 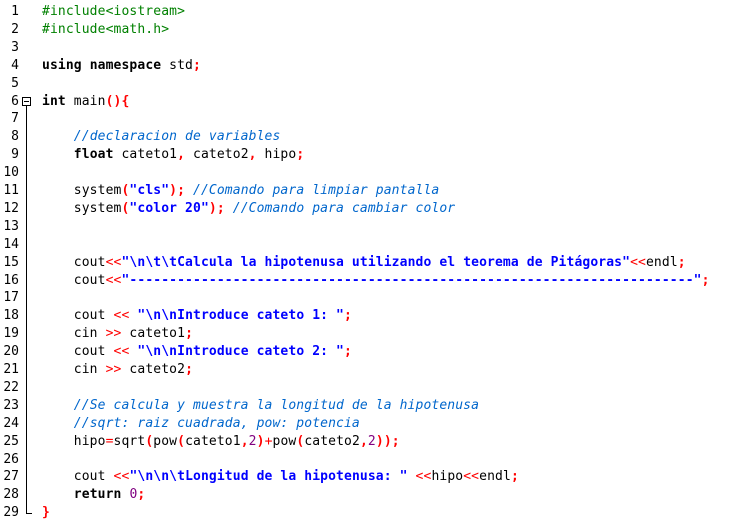 What do you see at coordinates (369, 12) in the screenshot?
I see `code-line: 1 #include<iostream>` at bounding box center [369, 12].